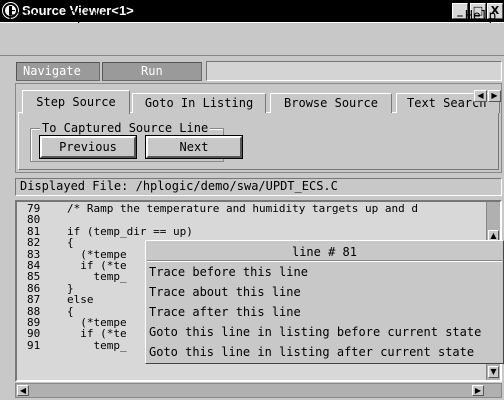 This screenshot has width=504, height=400. Describe the element at coordinates (34, 288) in the screenshot. I see `line-number: 86` at that location.